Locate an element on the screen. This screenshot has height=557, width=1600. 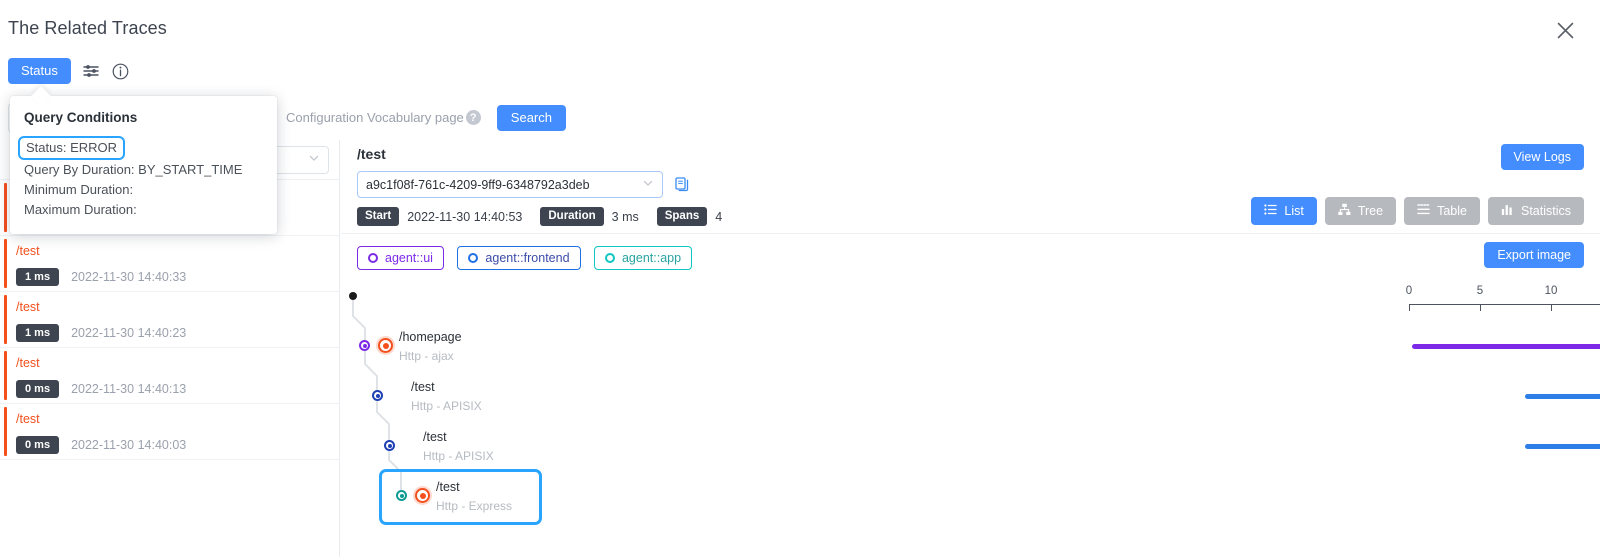
trace-meta: 1 ms 2022-11-30 14:40:33 is located at coordinates (177, 277).